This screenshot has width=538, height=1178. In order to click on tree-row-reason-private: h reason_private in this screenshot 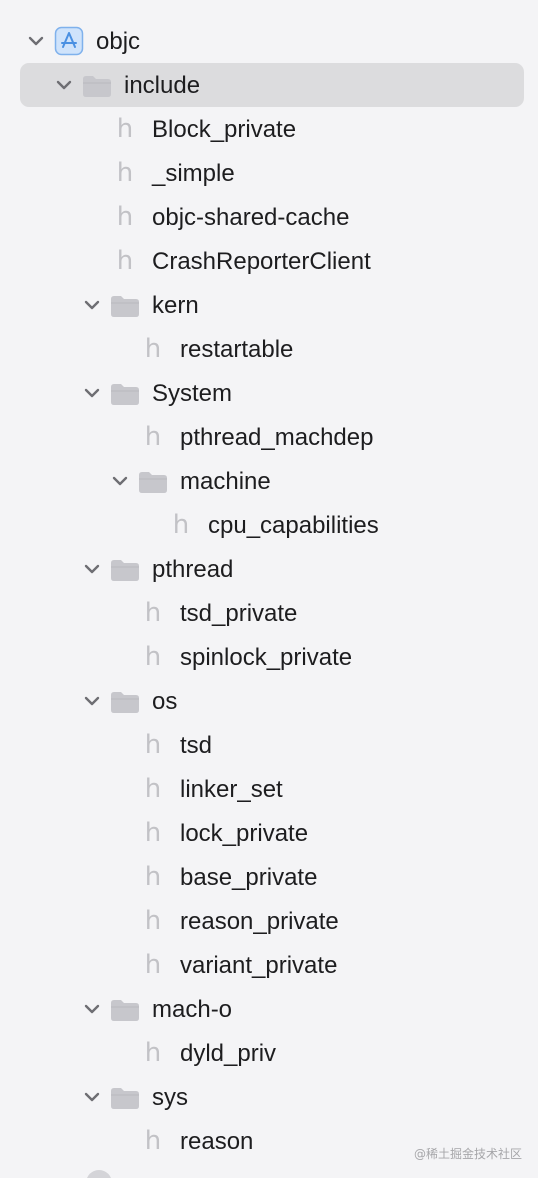, I will do `click(269, 921)`.